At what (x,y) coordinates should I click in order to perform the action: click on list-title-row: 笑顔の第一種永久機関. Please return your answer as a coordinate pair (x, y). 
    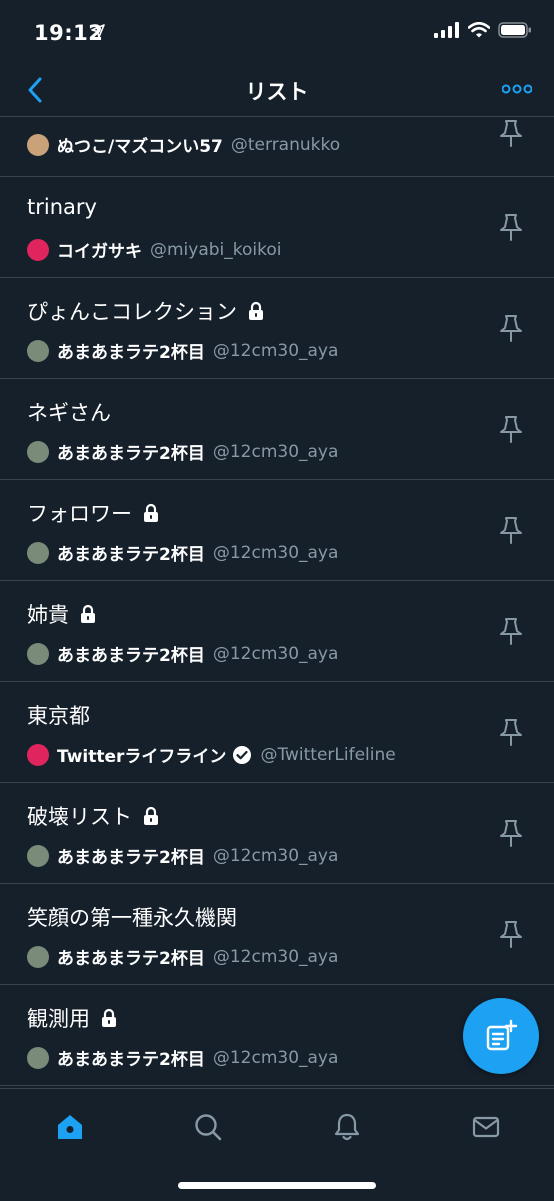
    Looking at the image, I should click on (132, 917).